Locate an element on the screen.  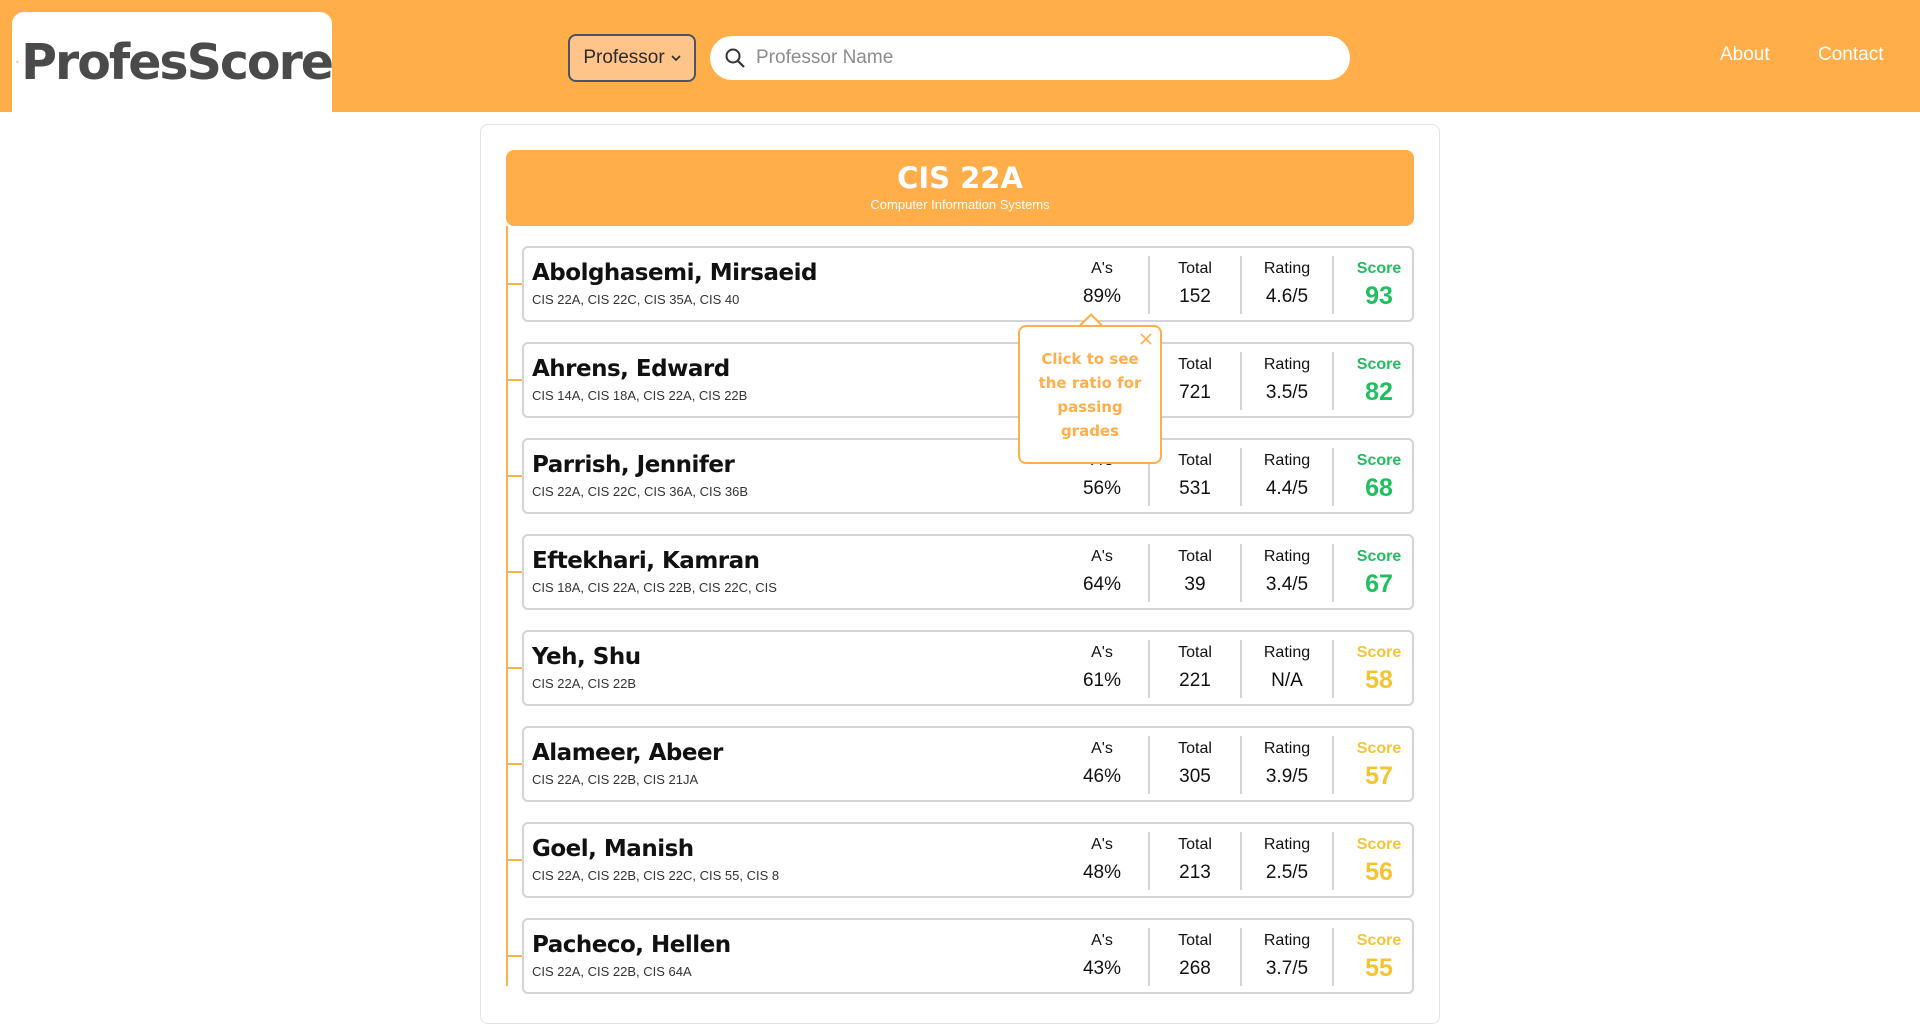
course-name: Computer Information Systems is located at coordinates (960, 204).